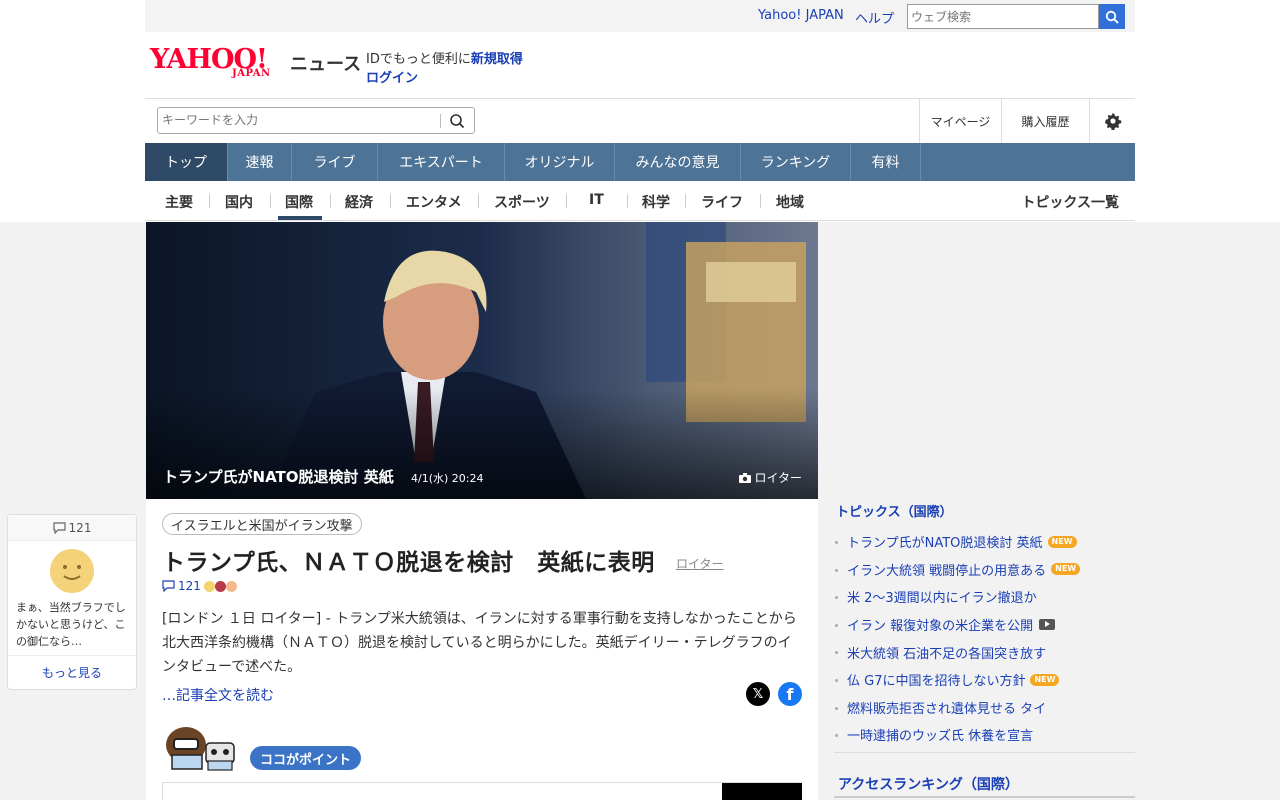  Describe the element at coordinates (1045, 121) in the screenshot. I see `purchase-history-button: 購入履歴` at that location.